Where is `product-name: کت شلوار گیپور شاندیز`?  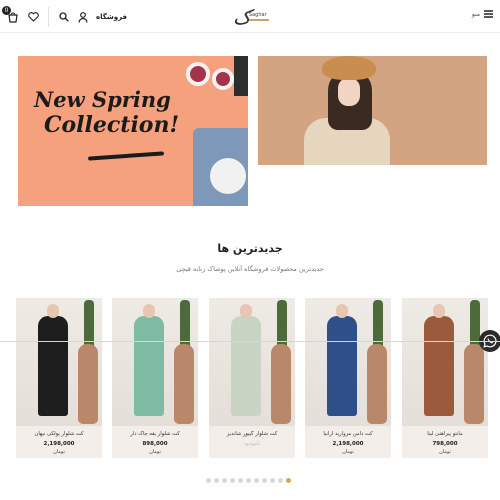 product-name: کت شلوار گیپور شاندیز is located at coordinates (252, 434).